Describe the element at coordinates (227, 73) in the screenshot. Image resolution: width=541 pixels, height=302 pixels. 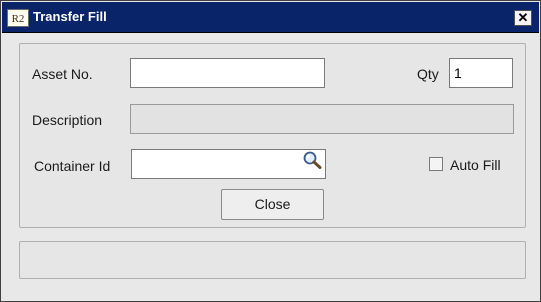
I see `asset-no-input` at that location.